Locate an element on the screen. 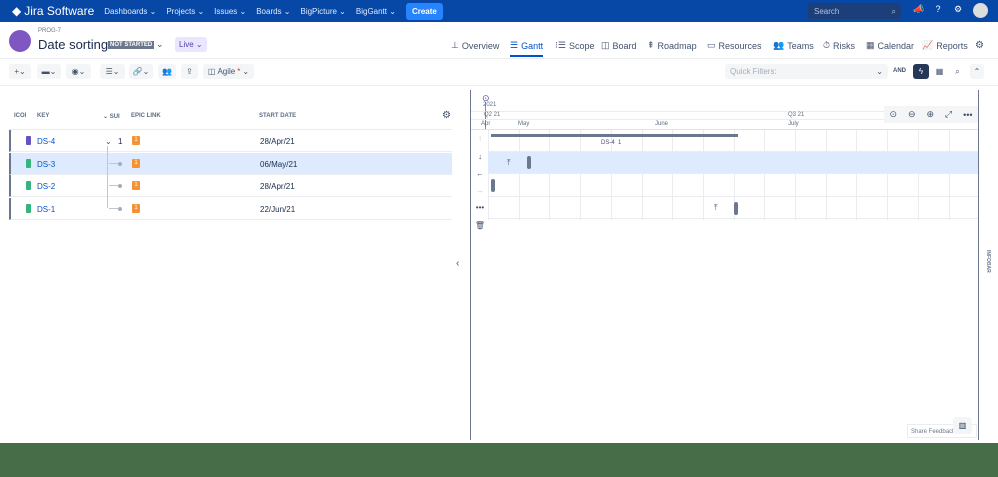 The height and width of the screenshot is (477, 998). settings-icon: ⚙ is located at coordinates (958, 11).